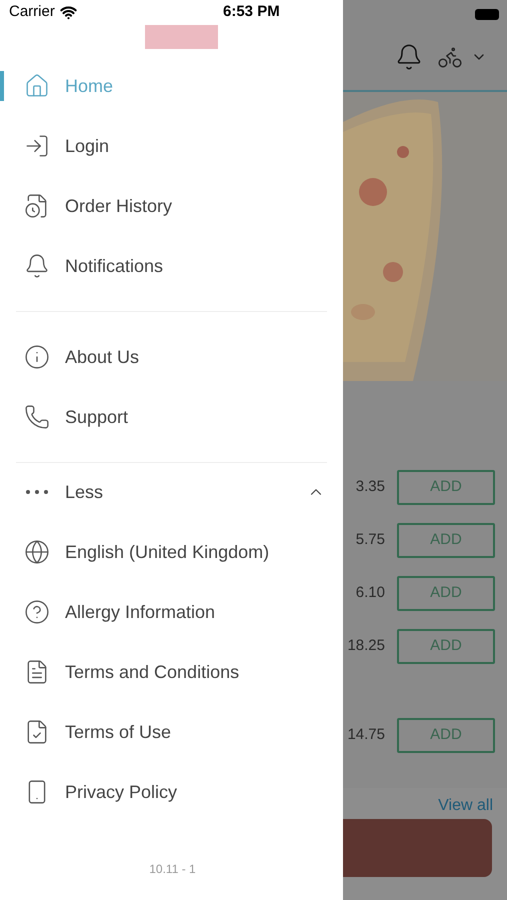 This screenshot has height=900, width=507. What do you see at coordinates (140, 612) in the screenshot?
I see `menu-item: Allergy Information` at bounding box center [140, 612].